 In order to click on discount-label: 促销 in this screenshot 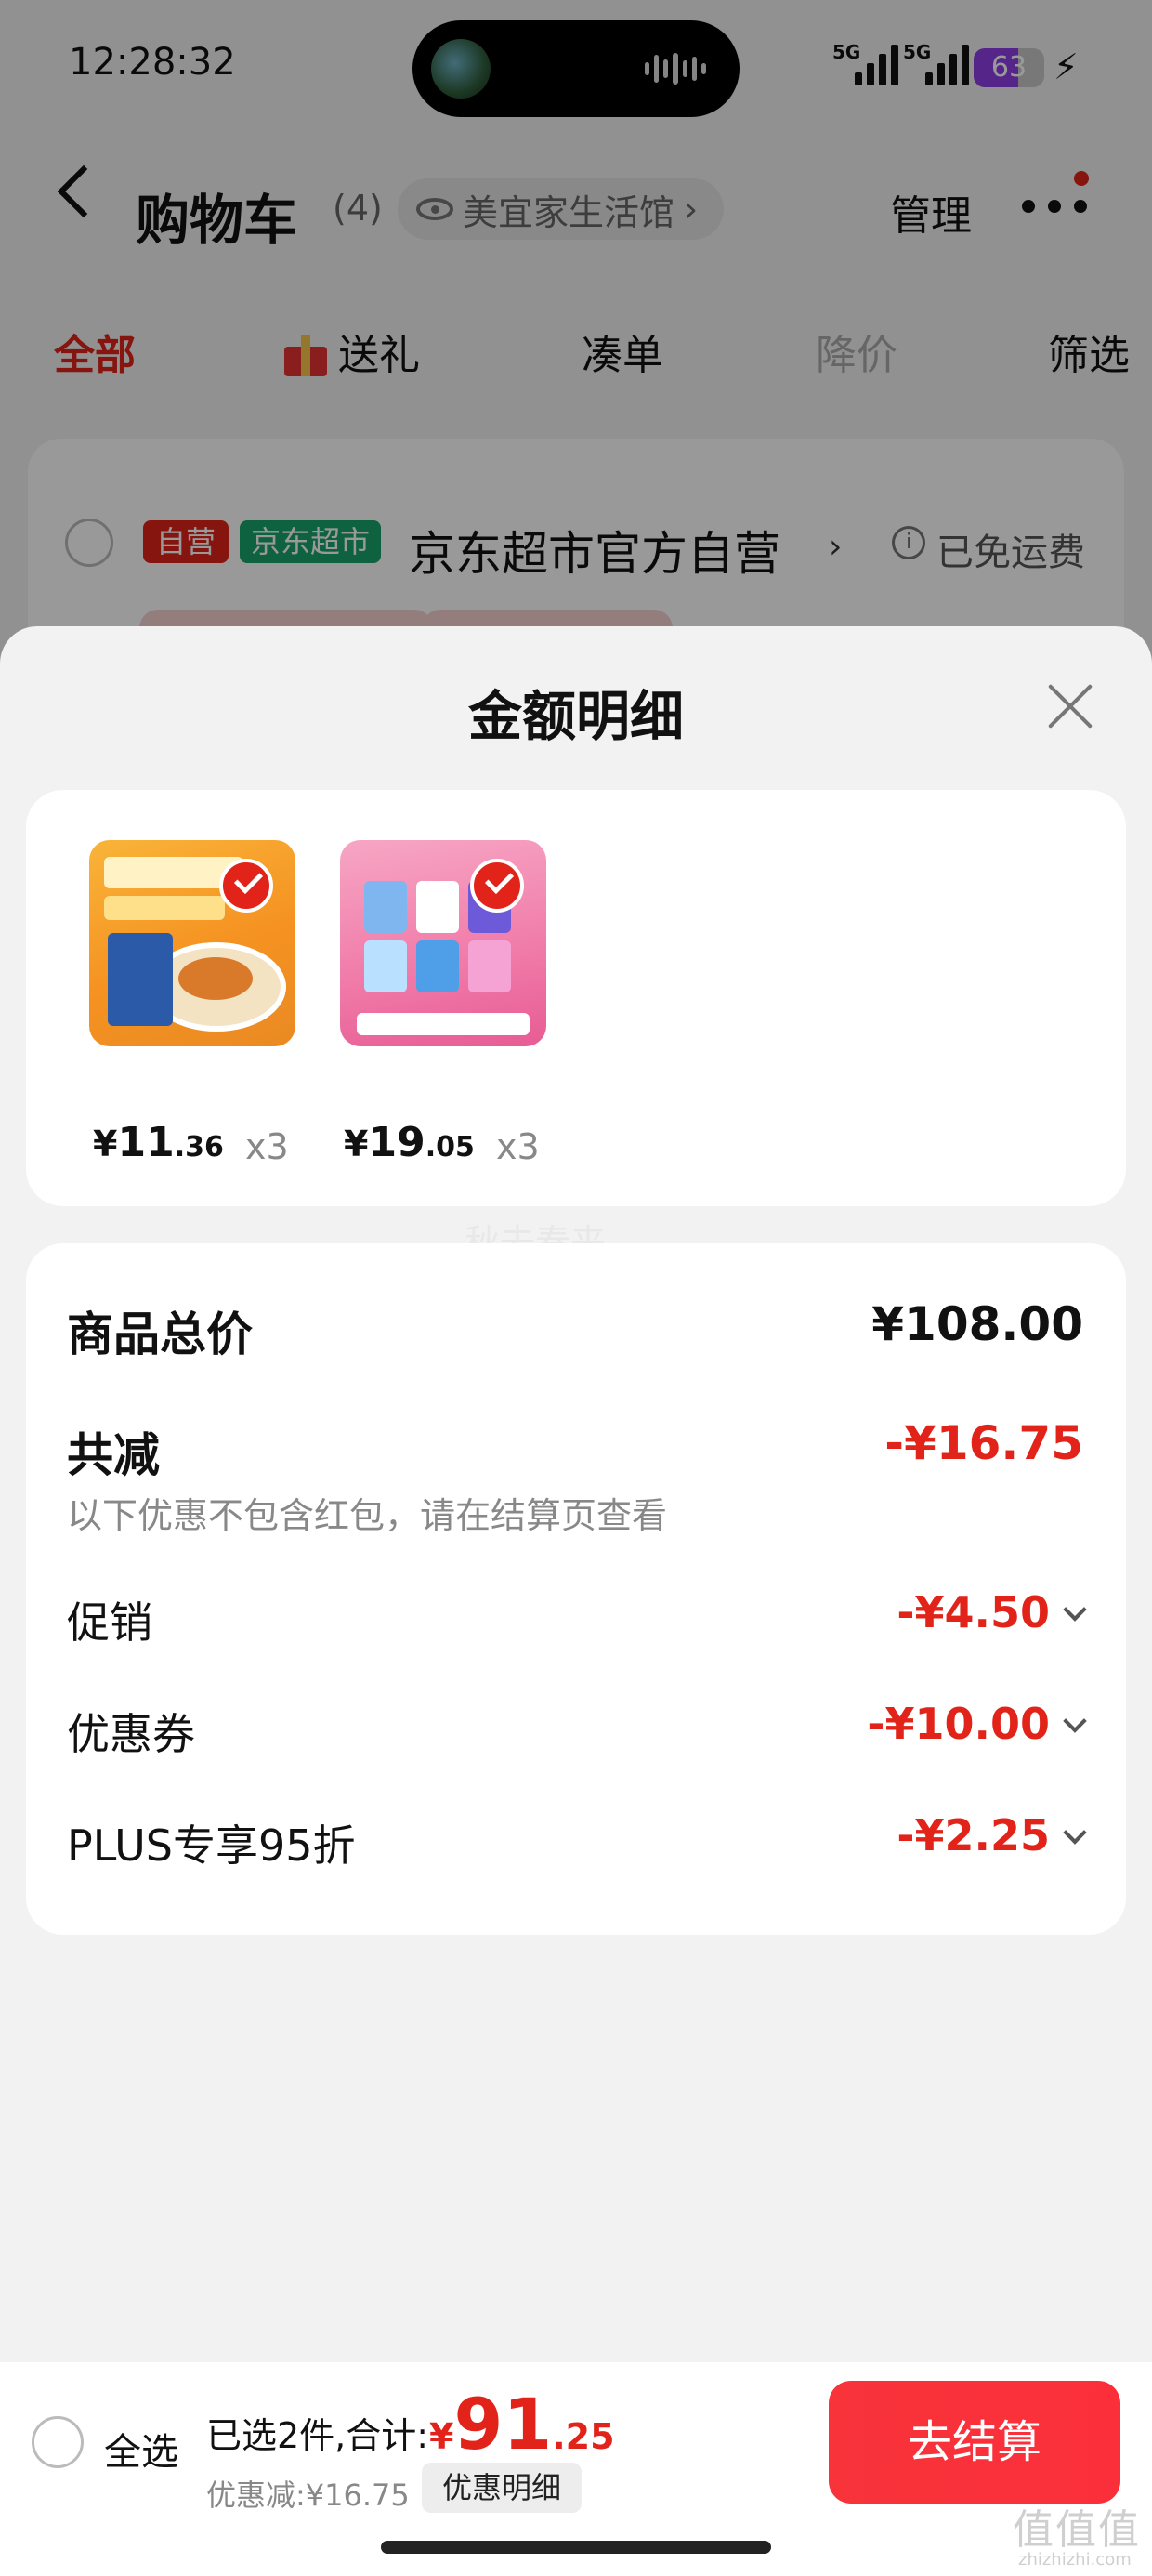, I will do `click(109, 1622)`.